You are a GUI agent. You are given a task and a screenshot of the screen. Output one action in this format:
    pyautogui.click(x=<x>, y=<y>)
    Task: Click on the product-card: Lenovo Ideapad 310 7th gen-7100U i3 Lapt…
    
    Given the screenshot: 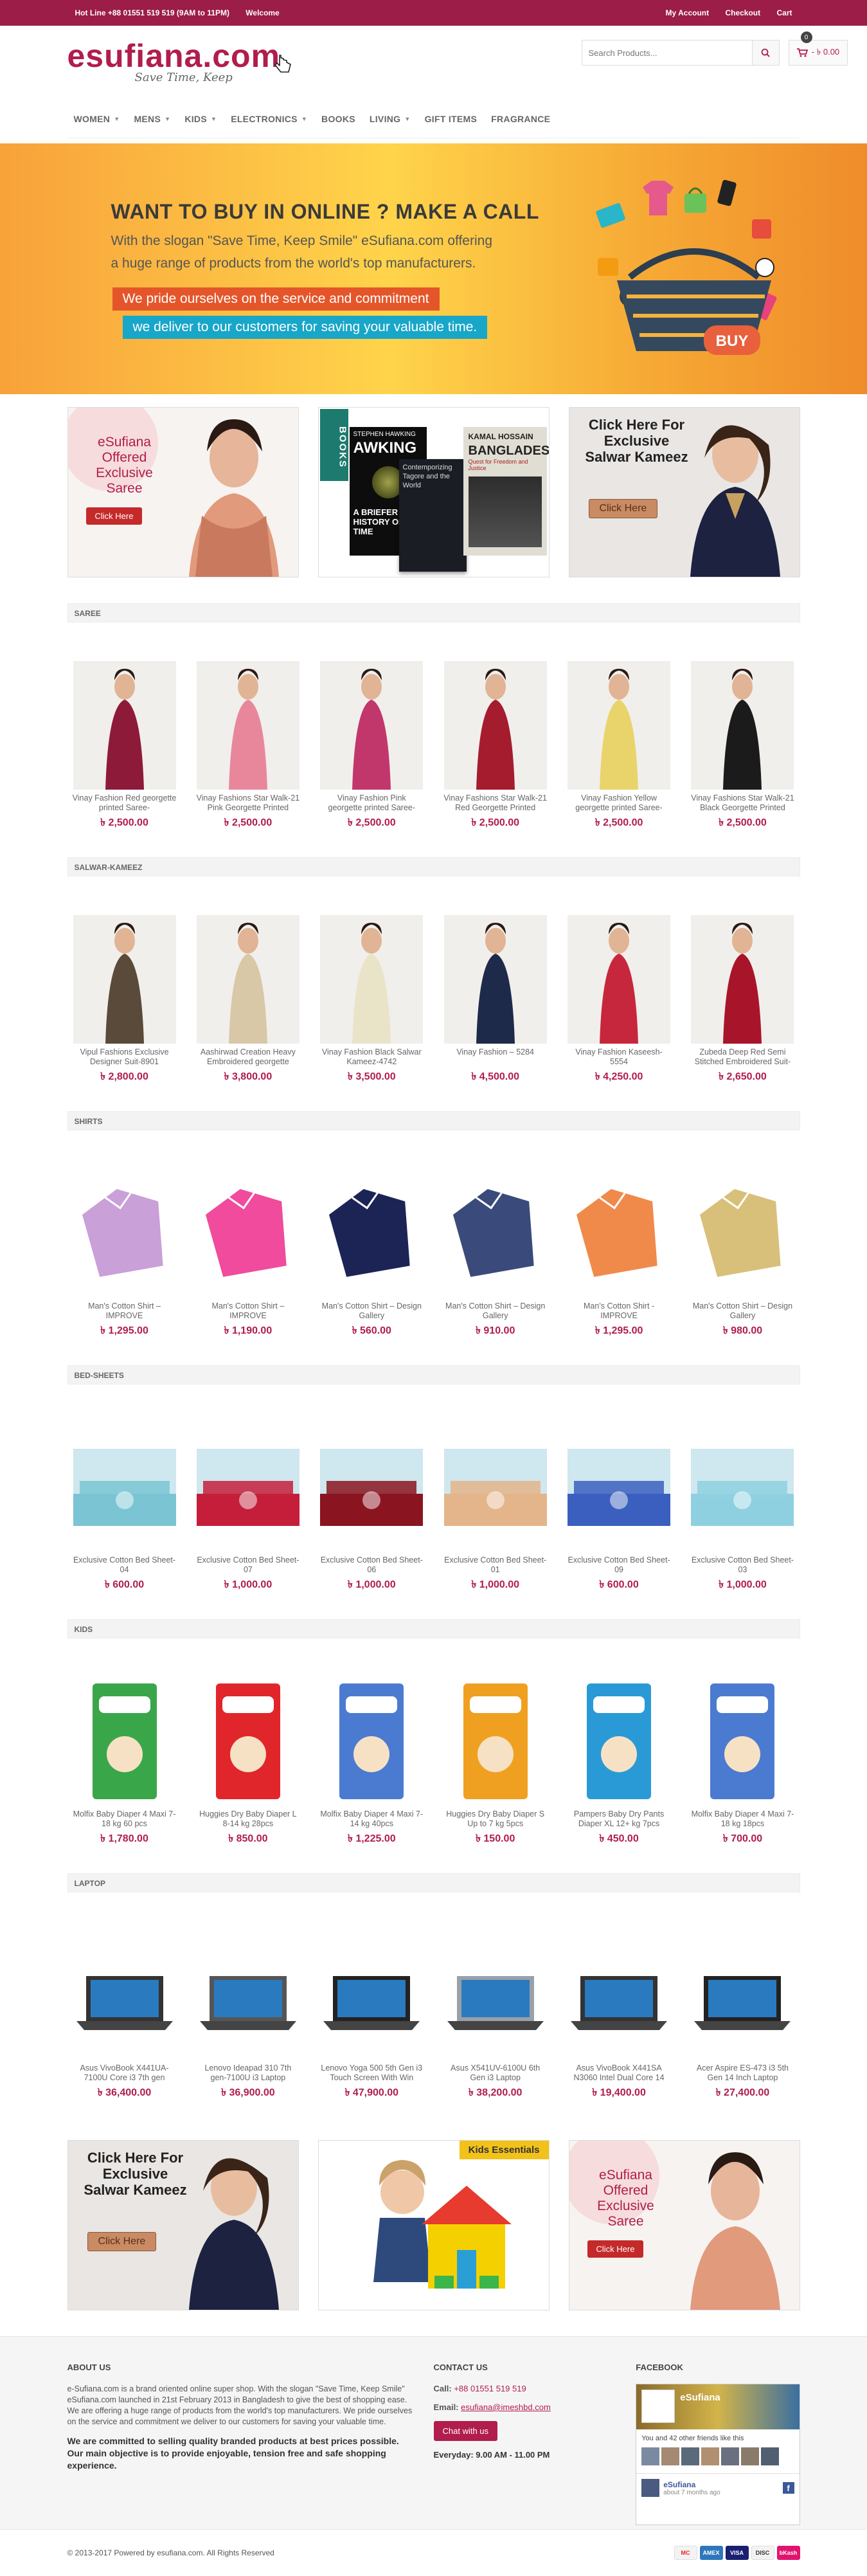 What is the action you would take?
    pyautogui.click(x=248, y=2016)
    